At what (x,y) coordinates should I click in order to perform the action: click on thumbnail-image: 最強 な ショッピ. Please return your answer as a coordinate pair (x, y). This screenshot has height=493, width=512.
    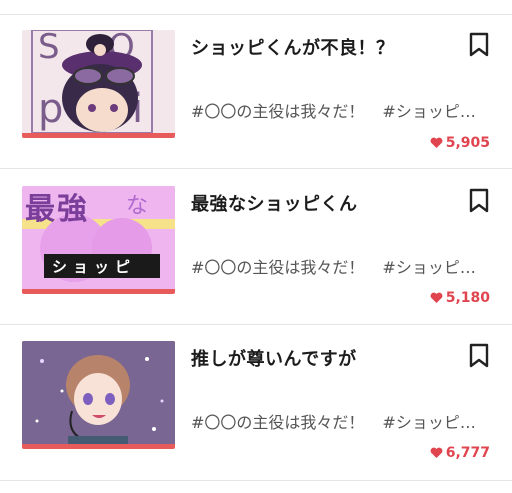
    Looking at the image, I should click on (98, 240).